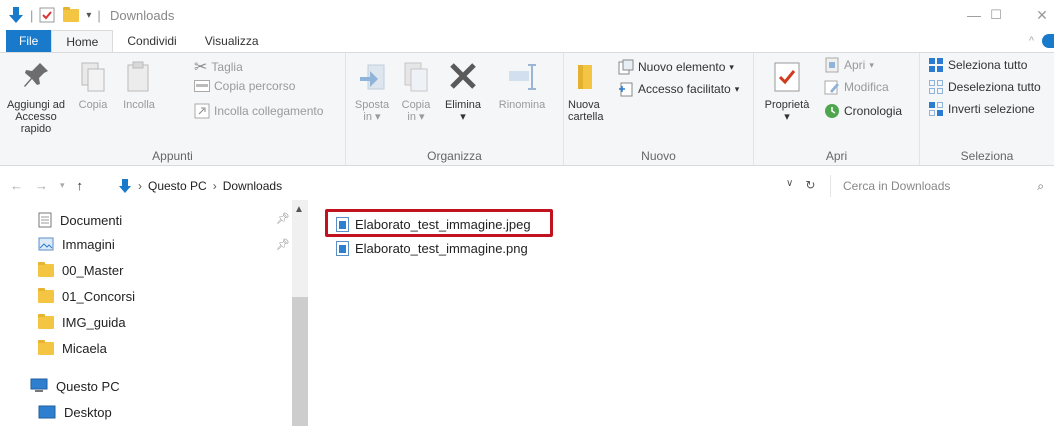 The image size is (1054, 426). I want to click on nav-item-micaela: Micaela, so click(72, 348).